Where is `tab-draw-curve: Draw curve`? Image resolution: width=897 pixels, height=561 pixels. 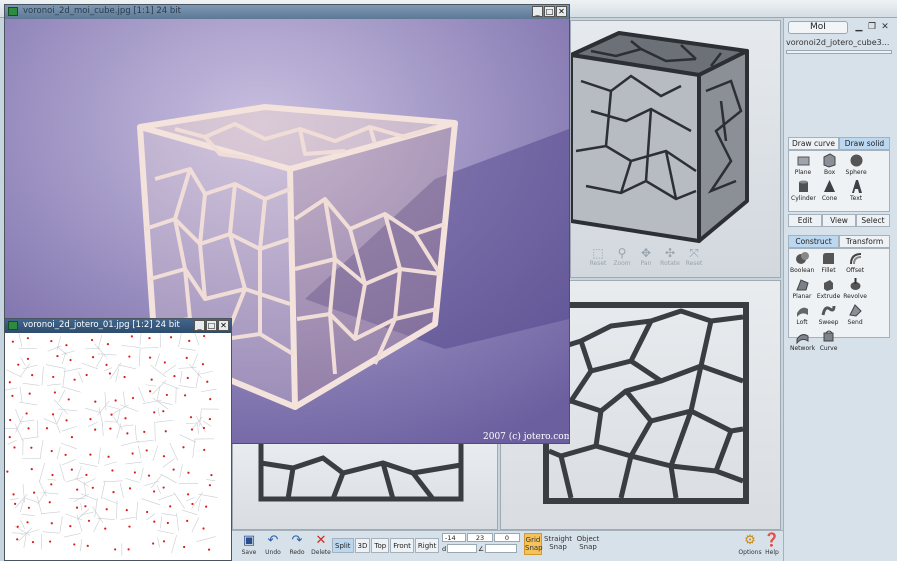 tab-draw-curve: Draw curve is located at coordinates (813, 143).